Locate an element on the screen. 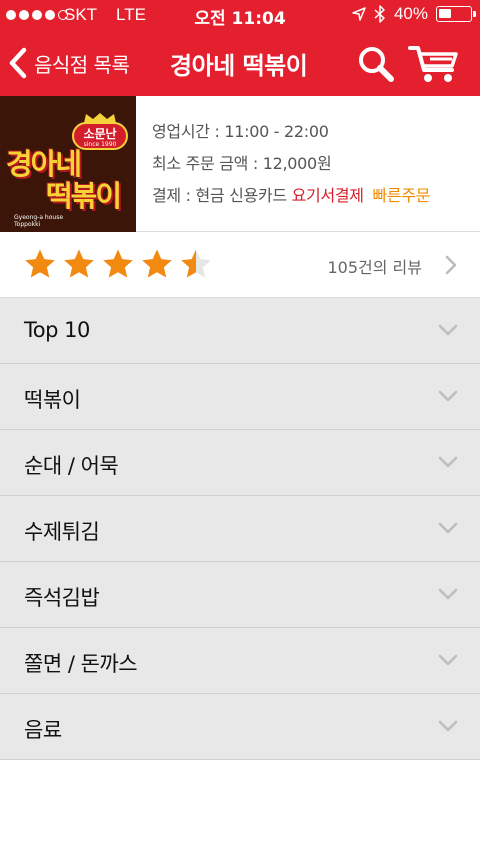  location-arrow-icon is located at coordinates (359, 14).